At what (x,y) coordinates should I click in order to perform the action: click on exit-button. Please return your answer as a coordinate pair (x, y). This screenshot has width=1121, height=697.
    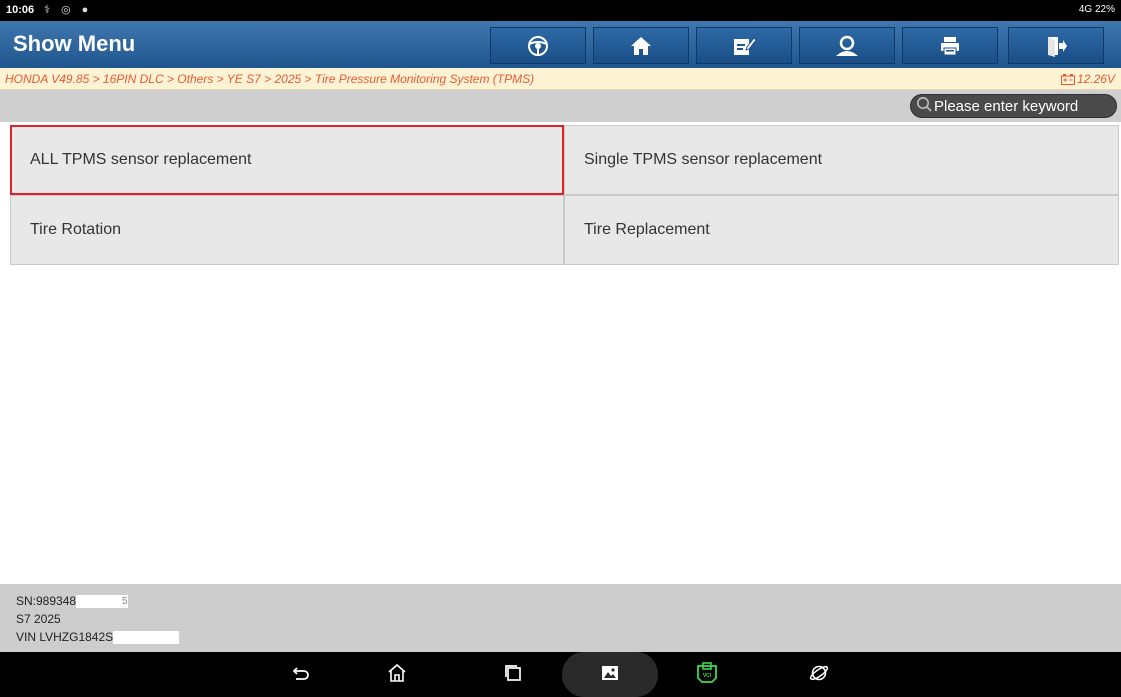
    Looking at the image, I should click on (1056, 45).